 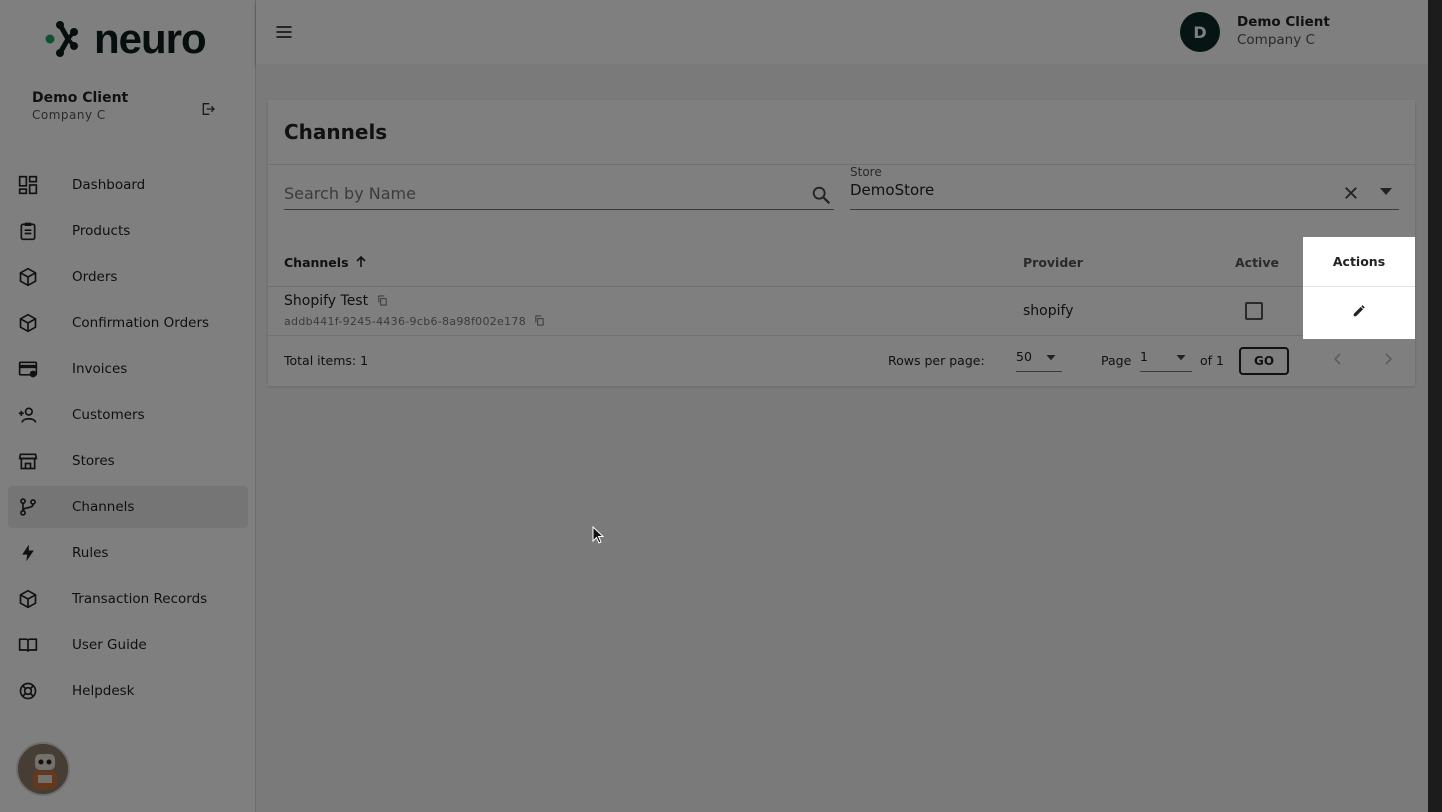 I want to click on top-app-bar: D Demo Client Company C, so click(x=842, y=32).